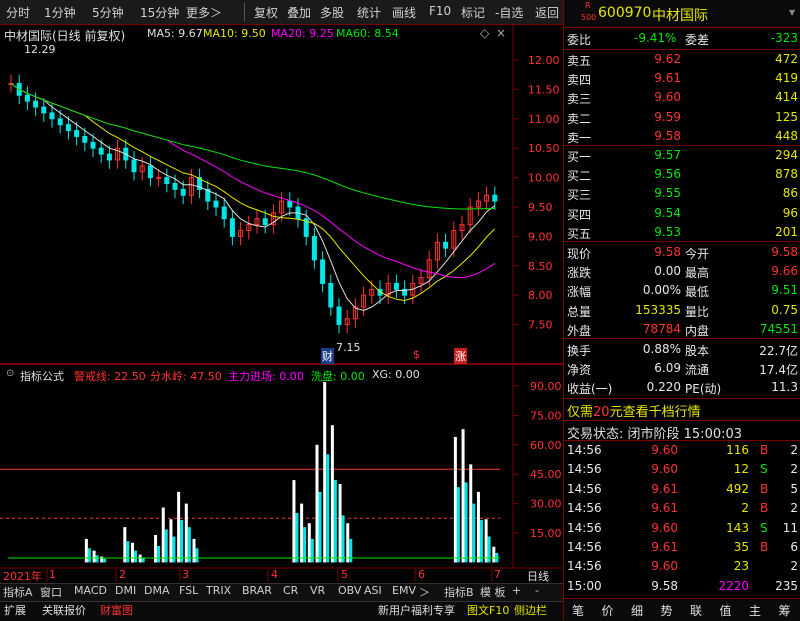 The height and width of the screenshot is (621, 800). Describe the element at coordinates (682, 156) in the screenshot. I see `buy-order-row: 买一 9.57 294` at that location.